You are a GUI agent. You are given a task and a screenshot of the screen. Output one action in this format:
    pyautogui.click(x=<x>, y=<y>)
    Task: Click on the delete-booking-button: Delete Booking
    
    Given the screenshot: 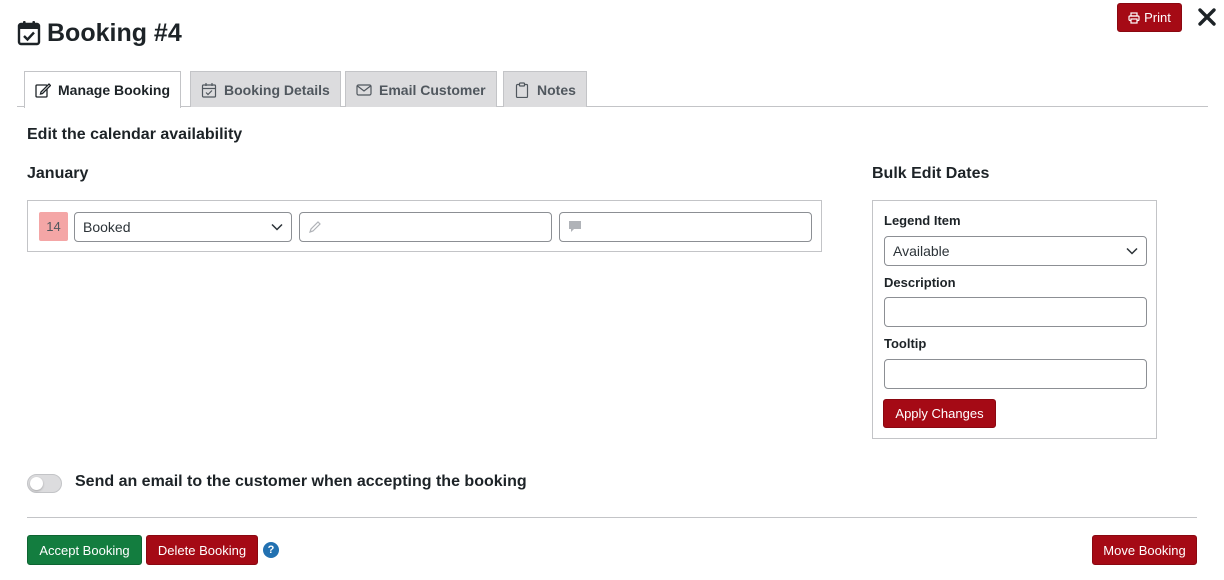 What is the action you would take?
    pyautogui.click(x=202, y=550)
    